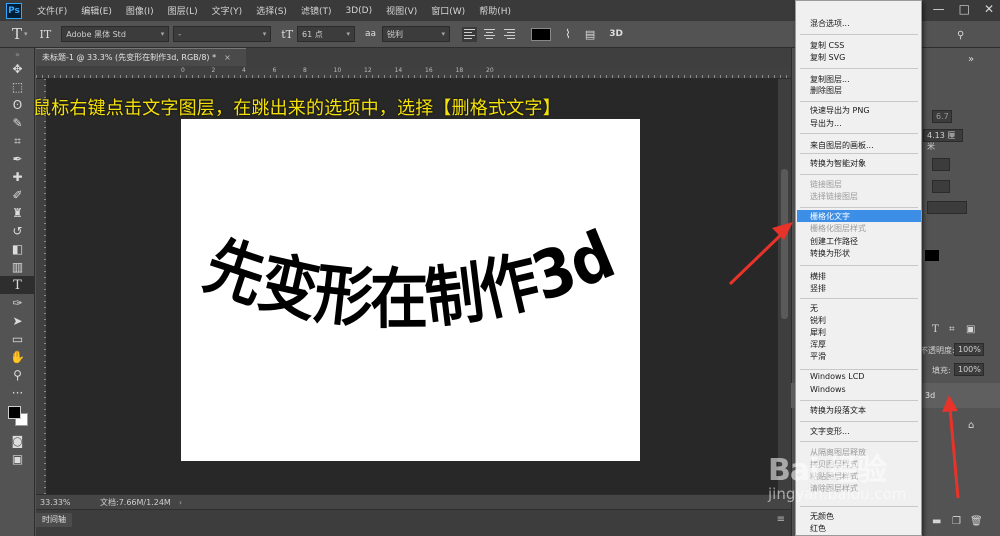 The image size is (1000, 536). What do you see at coordinates (943, 140) in the screenshot?
I see `measure-field: 4.13 厘米` at bounding box center [943, 140].